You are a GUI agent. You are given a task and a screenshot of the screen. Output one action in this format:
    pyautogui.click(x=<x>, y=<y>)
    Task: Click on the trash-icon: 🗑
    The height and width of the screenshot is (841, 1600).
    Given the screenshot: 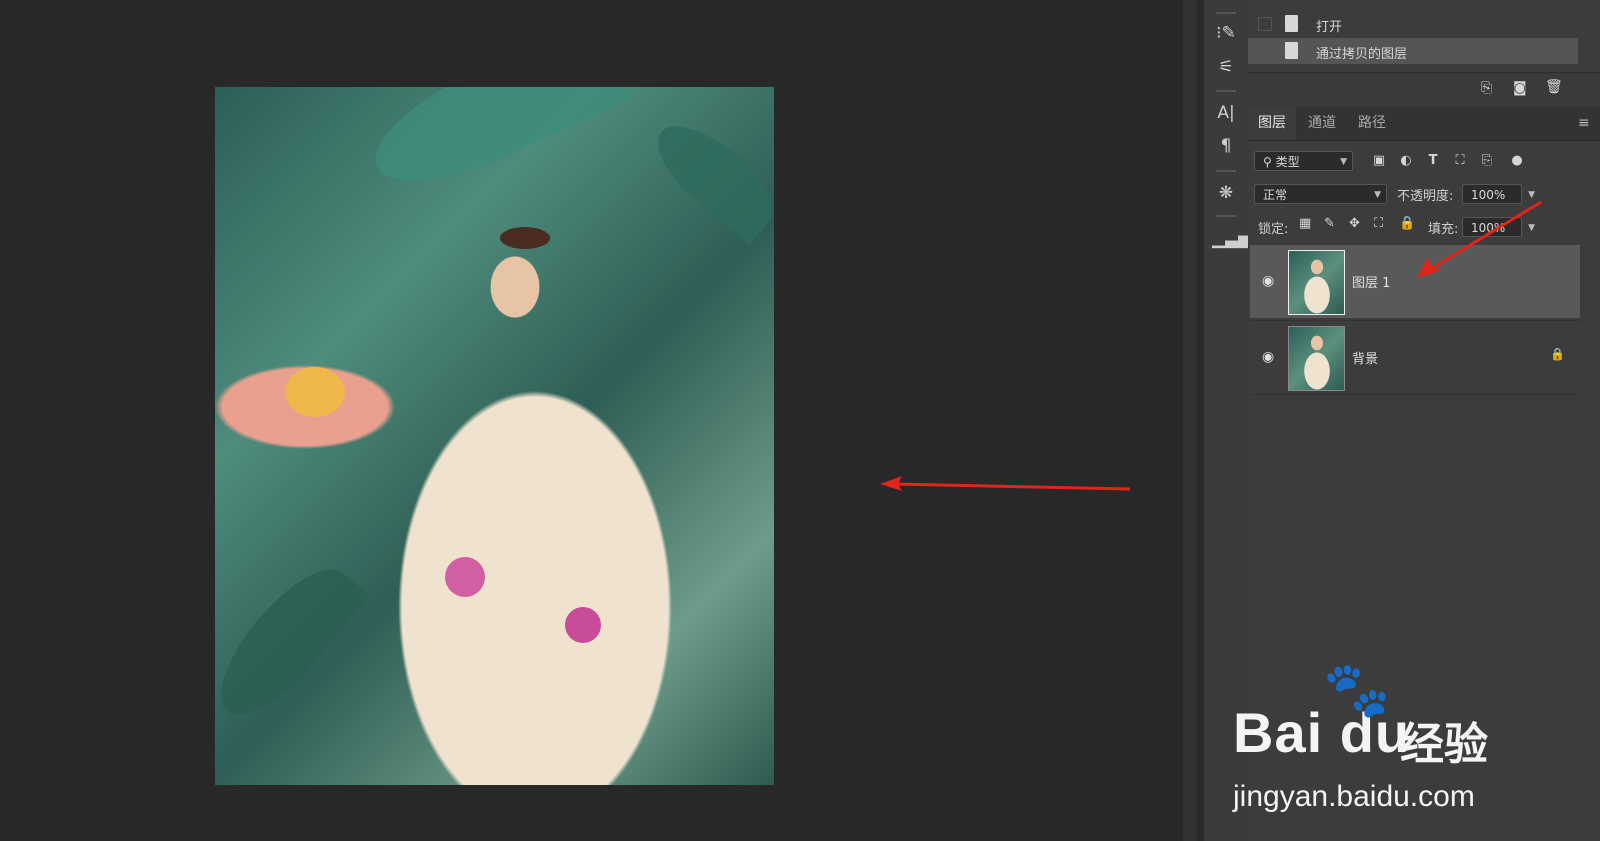 What is the action you would take?
    pyautogui.click(x=1554, y=87)
    